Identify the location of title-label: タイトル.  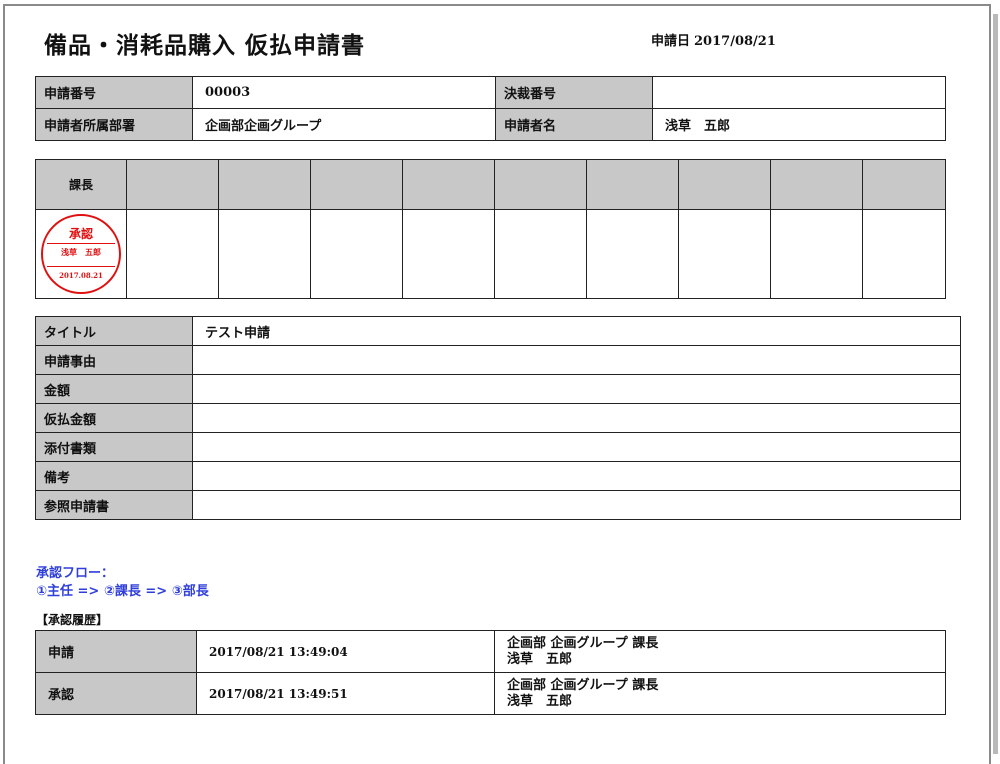
(114, 331).